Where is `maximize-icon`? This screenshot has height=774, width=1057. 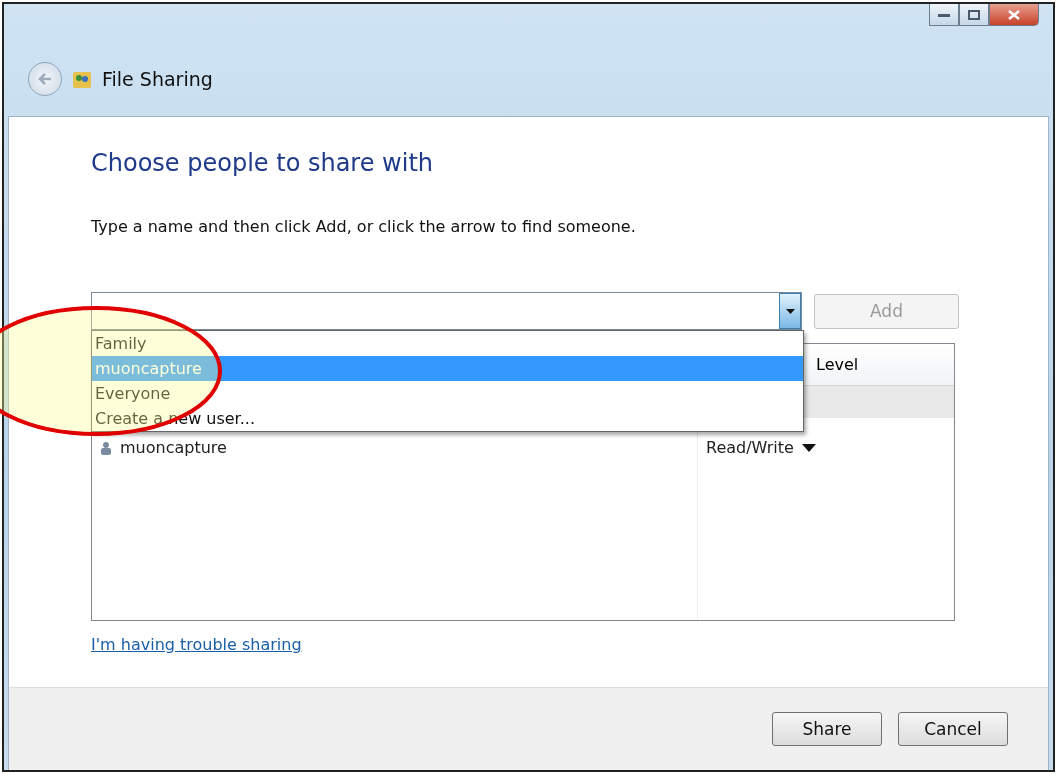
maximize-icon is located at coordinates (974, 14).